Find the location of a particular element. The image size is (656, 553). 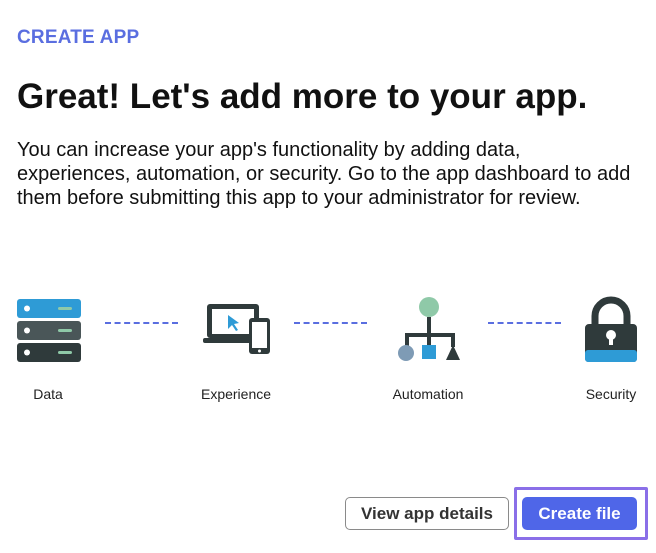

eyebrow-label: CREATE APP is located at coordinates (78, 37).